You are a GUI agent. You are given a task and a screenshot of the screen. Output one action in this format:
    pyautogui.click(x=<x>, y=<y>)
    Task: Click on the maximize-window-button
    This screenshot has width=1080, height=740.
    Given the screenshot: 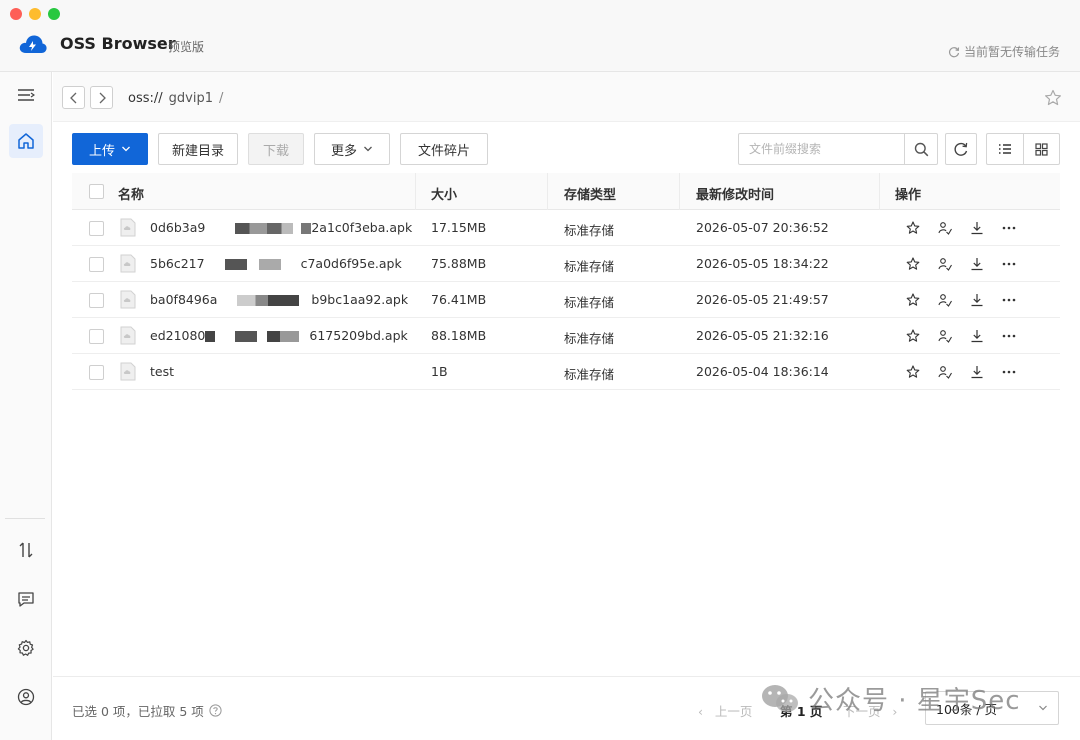 What is the action you would take?
    pyautogui.click(x=54, y=14)
    